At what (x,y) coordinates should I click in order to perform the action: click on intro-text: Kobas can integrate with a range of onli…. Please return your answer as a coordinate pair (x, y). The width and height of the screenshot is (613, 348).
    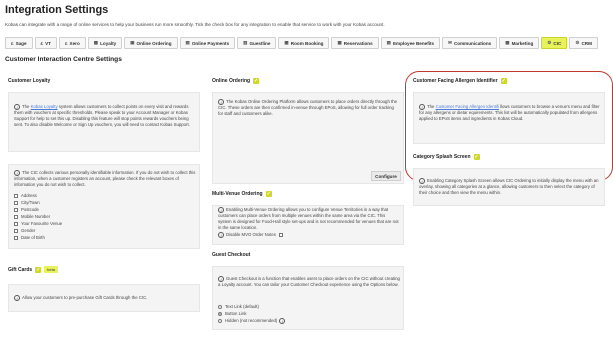
    Looking at the image, I should click on (195, 24).